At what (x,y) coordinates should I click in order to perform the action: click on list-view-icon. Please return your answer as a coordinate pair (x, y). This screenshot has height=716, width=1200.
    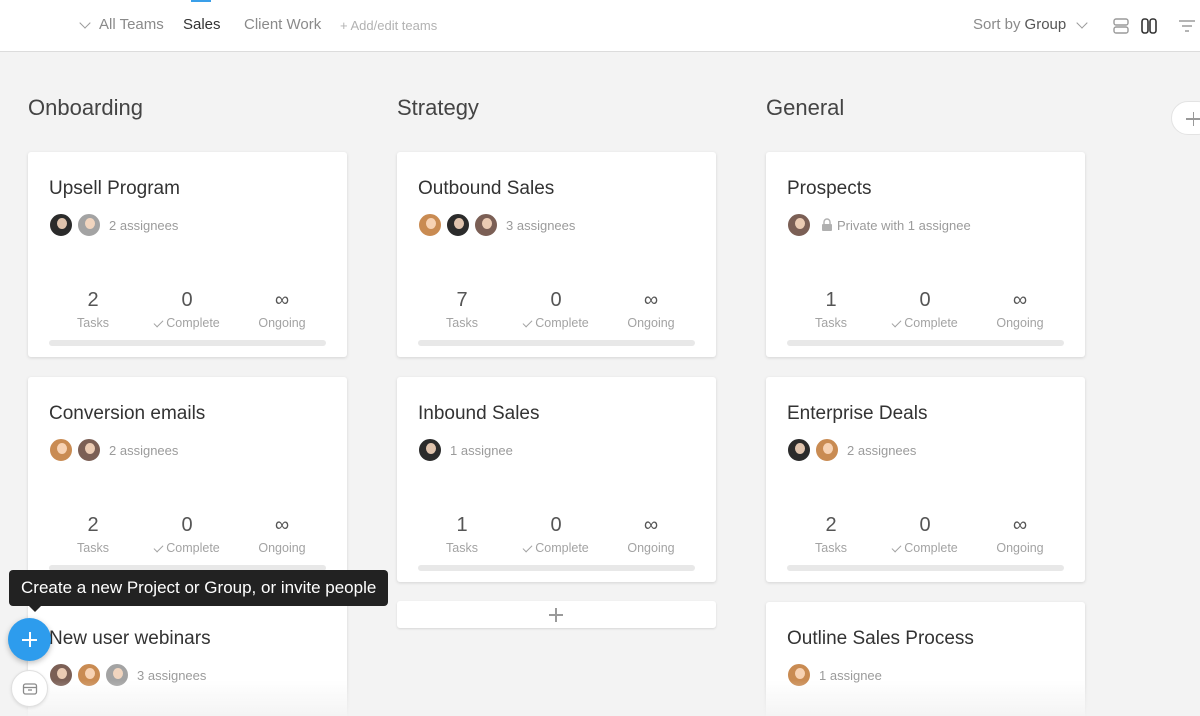
    Looking at the image, I should click on (1121, 26).